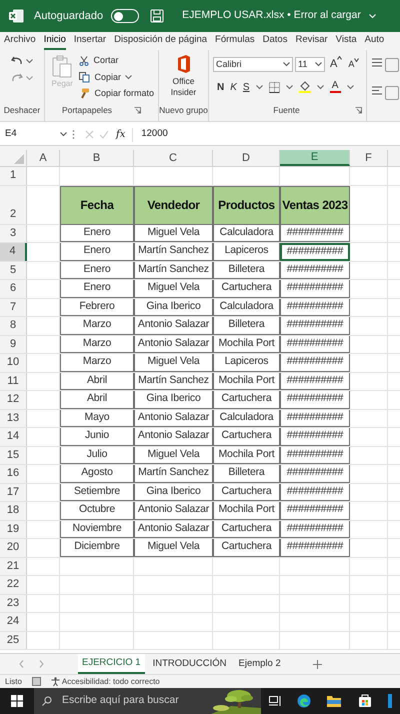 Image resolution: width=400 pixels, height=714 pixels. What do you see at coordinates (13, 175) in the screenshot?
I see `row-header: 1` at bounding box center [13, 175].